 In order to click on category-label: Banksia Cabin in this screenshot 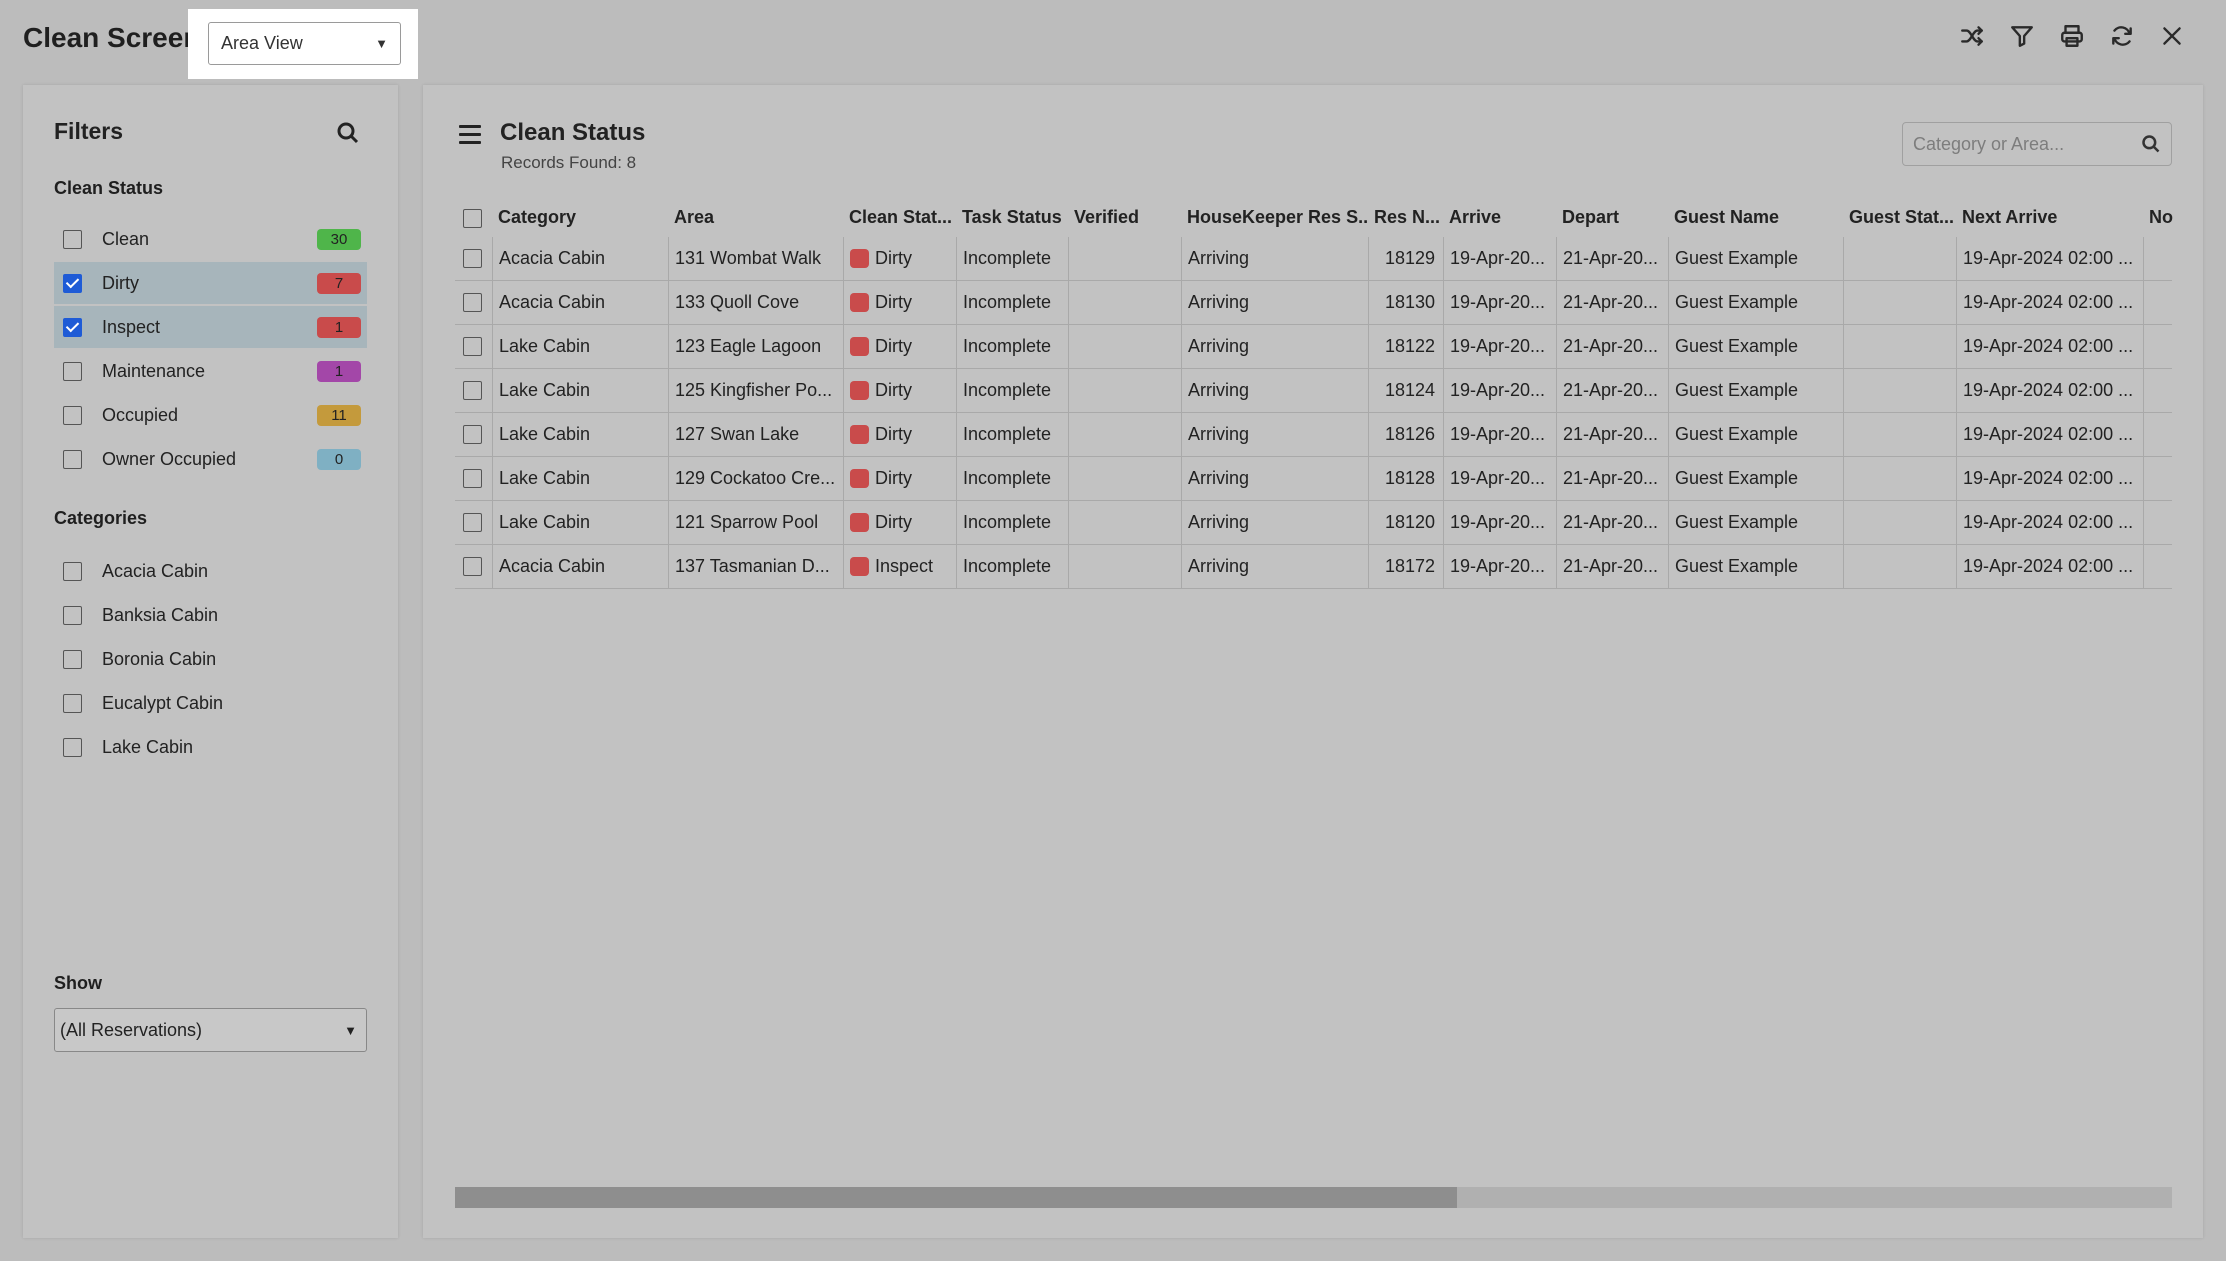, I will do `click(160, 614)`.